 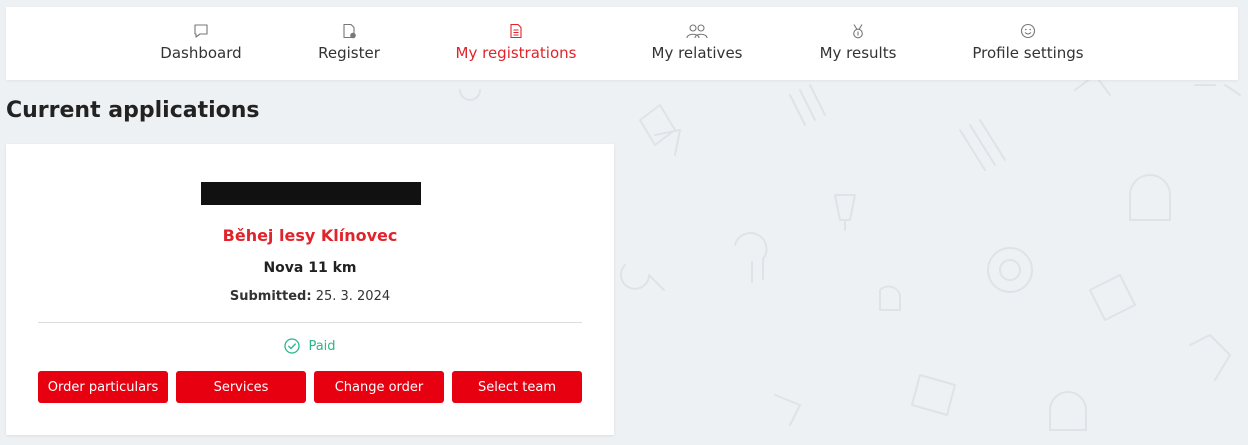 I want to click on nav-item-register: Register, so click(x=349, y=43).